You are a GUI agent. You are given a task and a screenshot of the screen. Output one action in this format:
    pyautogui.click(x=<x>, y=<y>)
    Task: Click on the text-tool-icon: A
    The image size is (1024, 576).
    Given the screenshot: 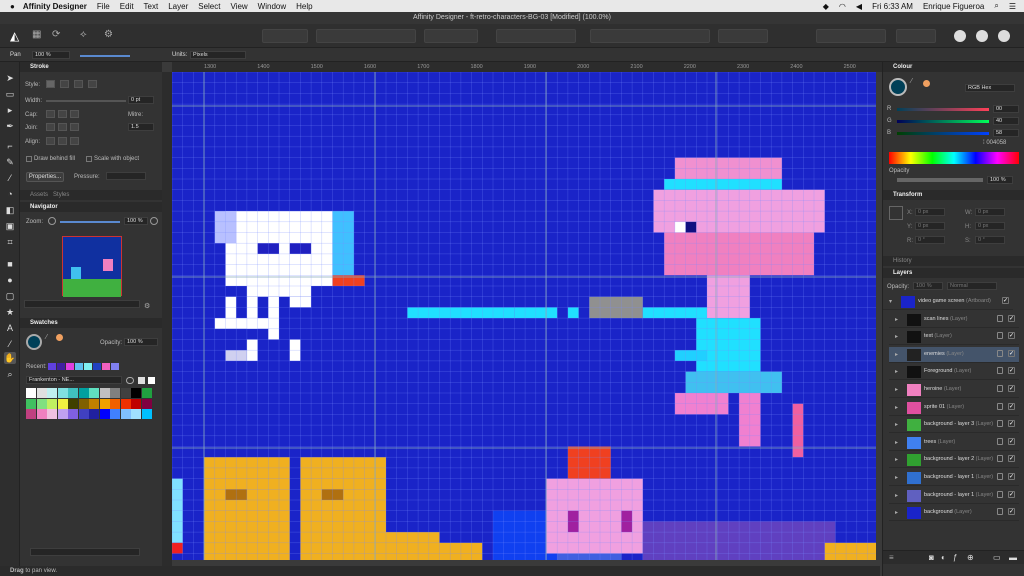 What is the action you would take?
    pyautogui.click(x=10, y=328)
    